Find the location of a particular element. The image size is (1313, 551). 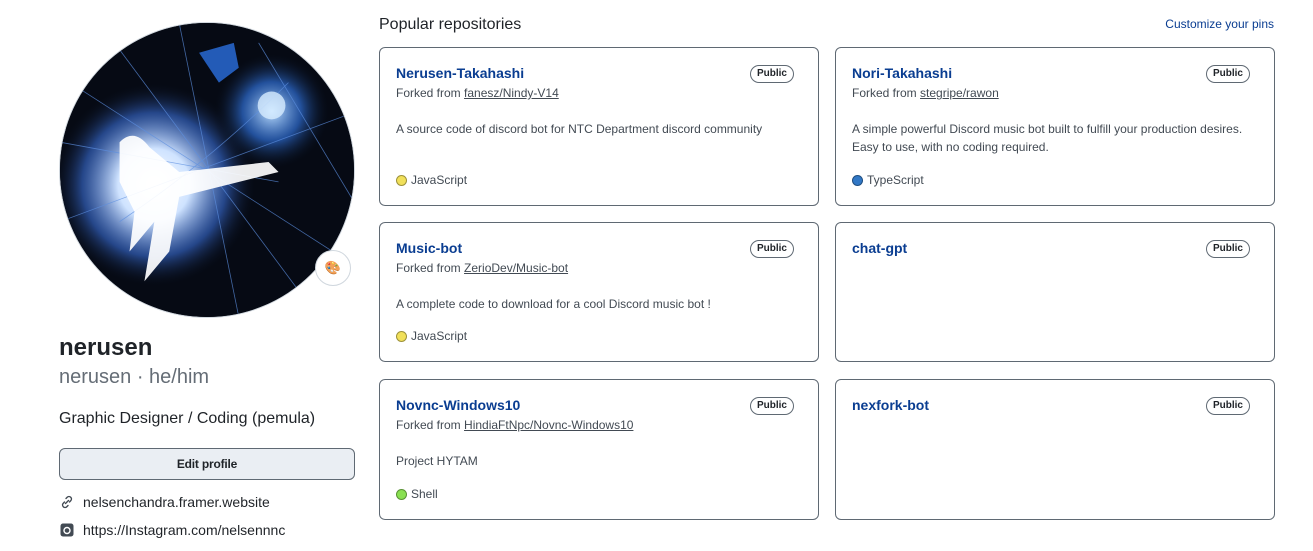

avatar is located at coordinates (207, 170).